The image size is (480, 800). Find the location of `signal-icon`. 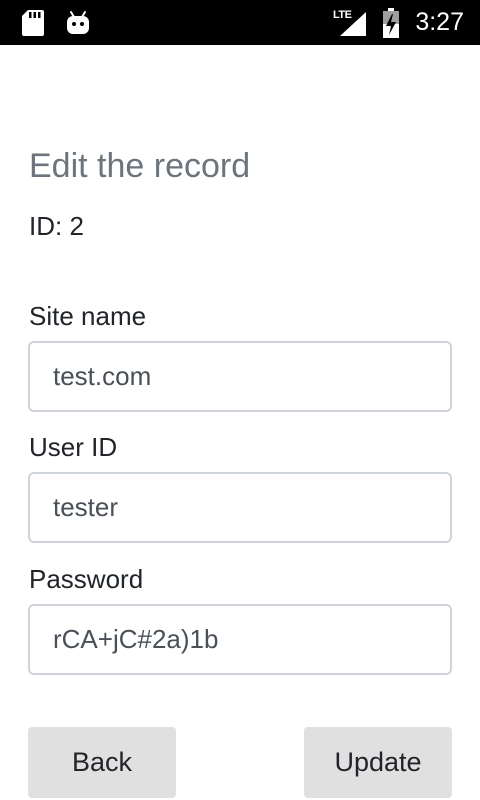

signal-icon is located at coordinates (353, 26).